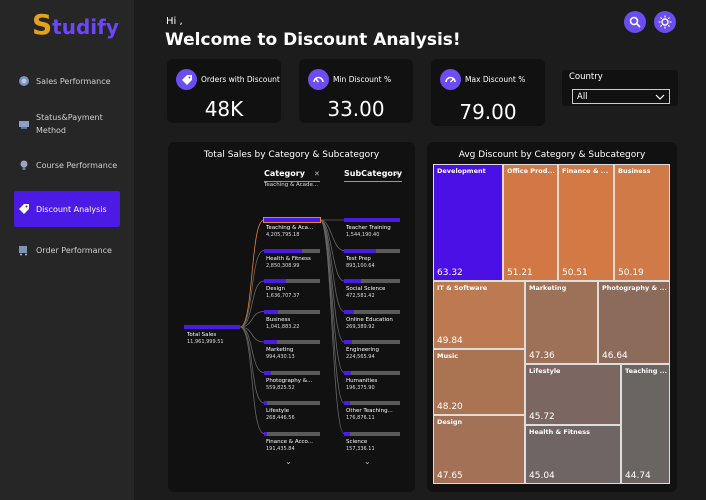 Image resolution: width=706 pixels, height=500 pixels. Describe the element at coordinates (74, 250) in the screenshot. I see `nav-item-label: Order Performance` at that location.